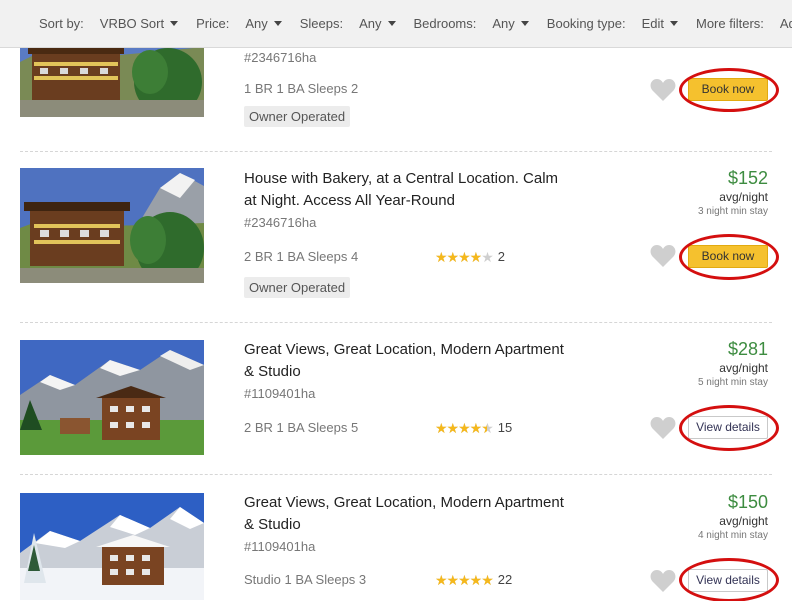  What do you see at coordinates (321, 23) in the screenshot?
I see `sleeps-label: Sleeps:` at bounding box center [321, 23].